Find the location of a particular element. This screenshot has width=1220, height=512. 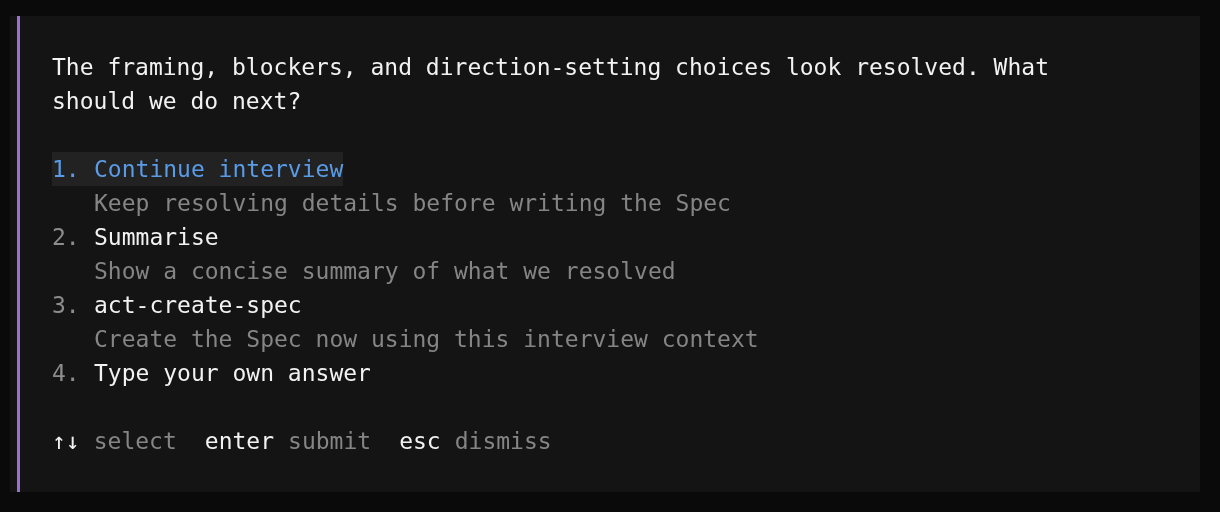

option-item: 3. act-create-spec is located at coordinates (177, 305).